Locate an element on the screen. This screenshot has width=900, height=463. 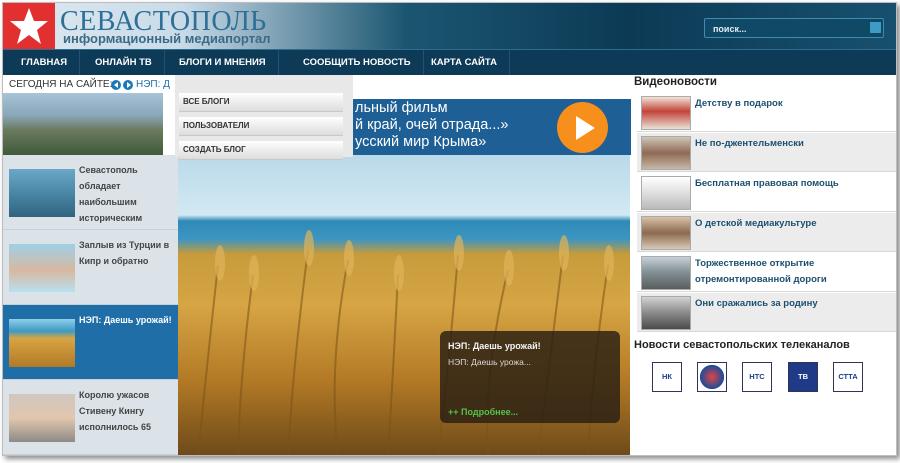
tv-channel-logo-stta: СТТА is located at coordinates (848, 377).